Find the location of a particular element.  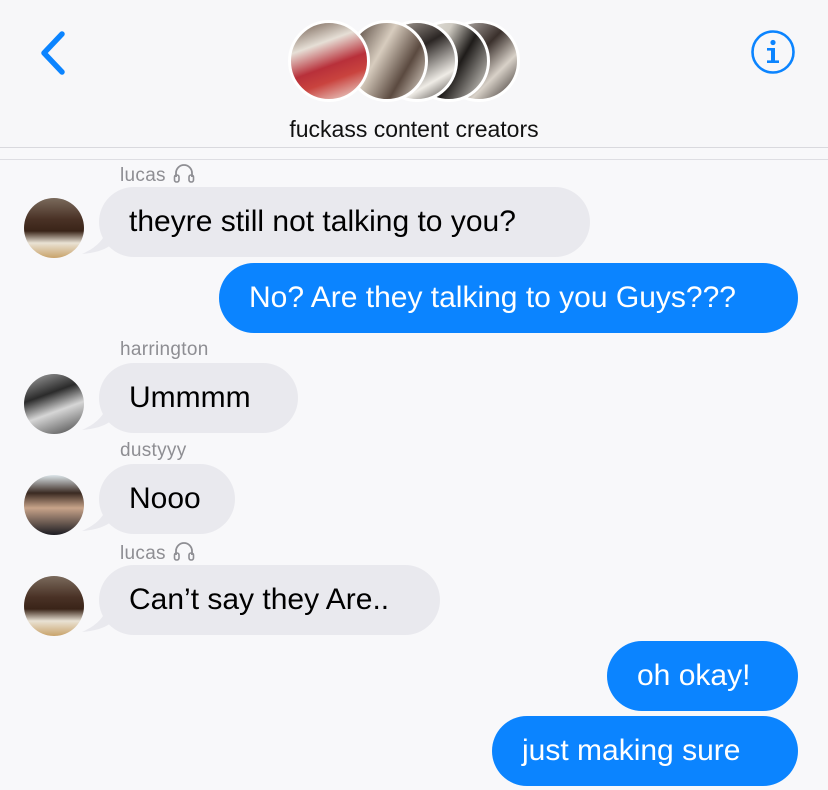

message-bubble-outgoing: No? Are they talking to you Guys??? is located at coordinates (508, 298).